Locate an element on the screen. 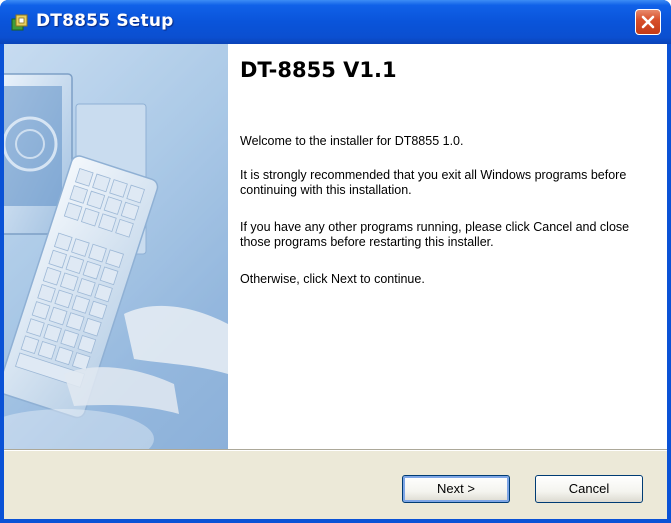 The height and width of the screenshot is (523, 671). installer-icon is located at coordinates (20, 22).